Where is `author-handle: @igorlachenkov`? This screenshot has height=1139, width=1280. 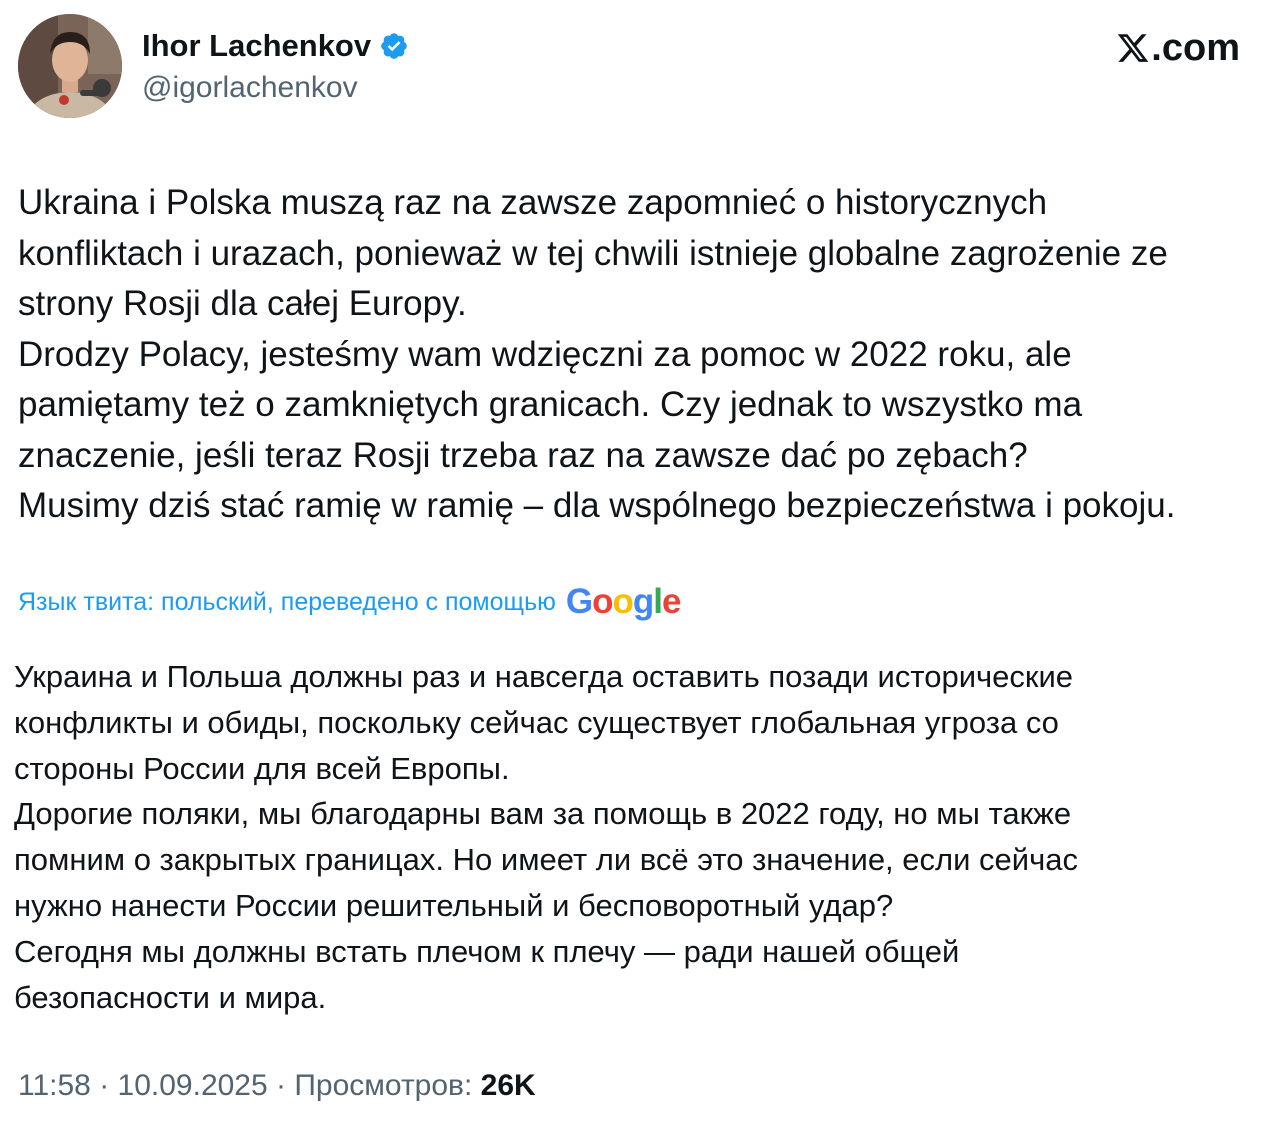 author-handle: @igorlachenkov is located at coordinates (250, 88).